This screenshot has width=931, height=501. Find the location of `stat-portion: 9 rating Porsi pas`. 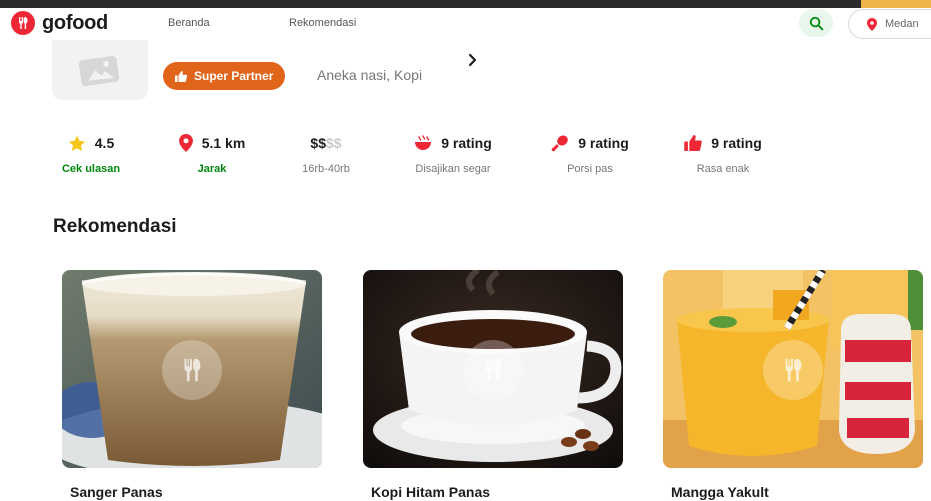

stat-portion: 9 rating Porsi pas is located at coordinates (590, 153).